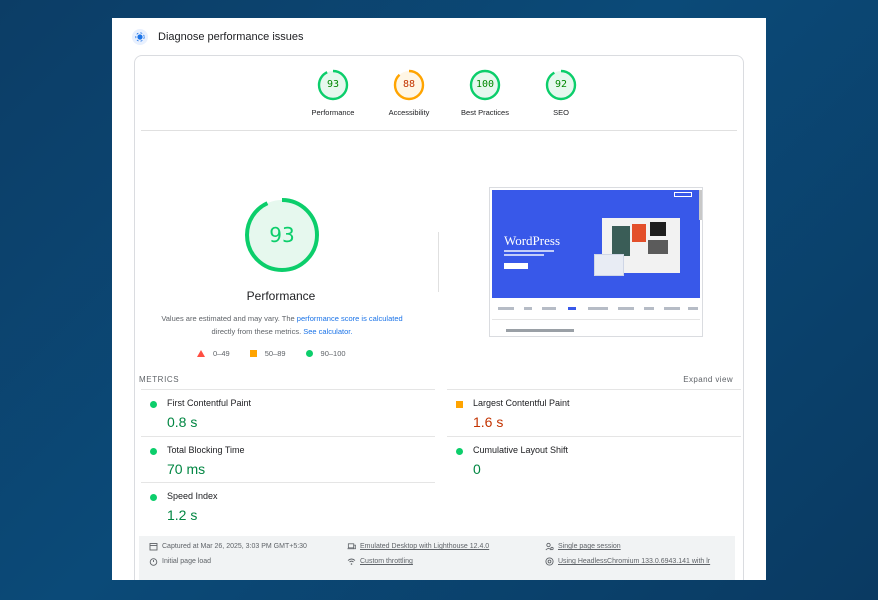 The image size is (878, 600). Describe the element at coordinates (521, 450) in the screenshot. I see `metric-name: Cumulative Layout Shift` at that location.